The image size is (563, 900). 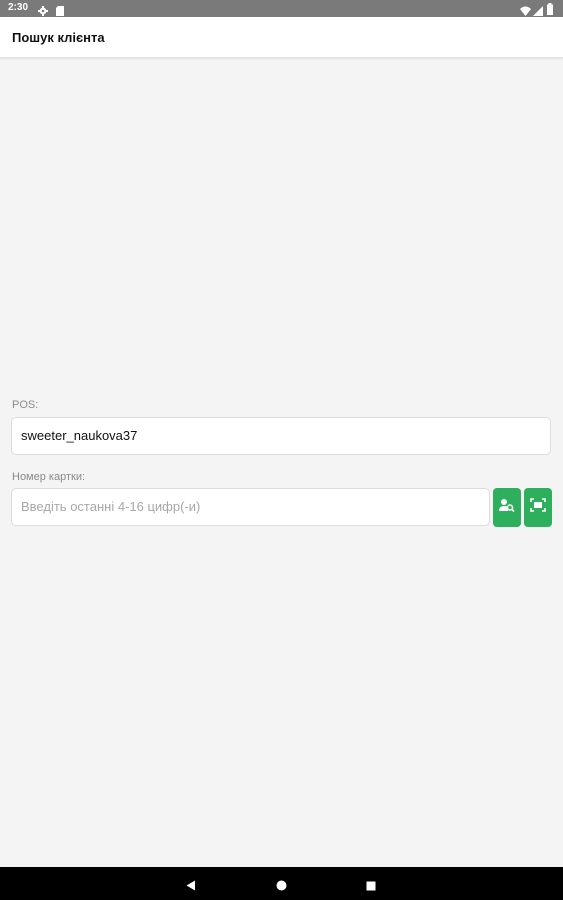 I want to click on back-icon, so click(x=191, y=887).